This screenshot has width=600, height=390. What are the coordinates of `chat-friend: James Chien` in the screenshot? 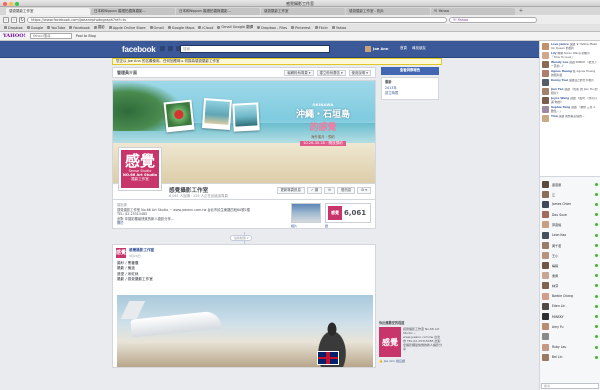 It's located at (570, 204).